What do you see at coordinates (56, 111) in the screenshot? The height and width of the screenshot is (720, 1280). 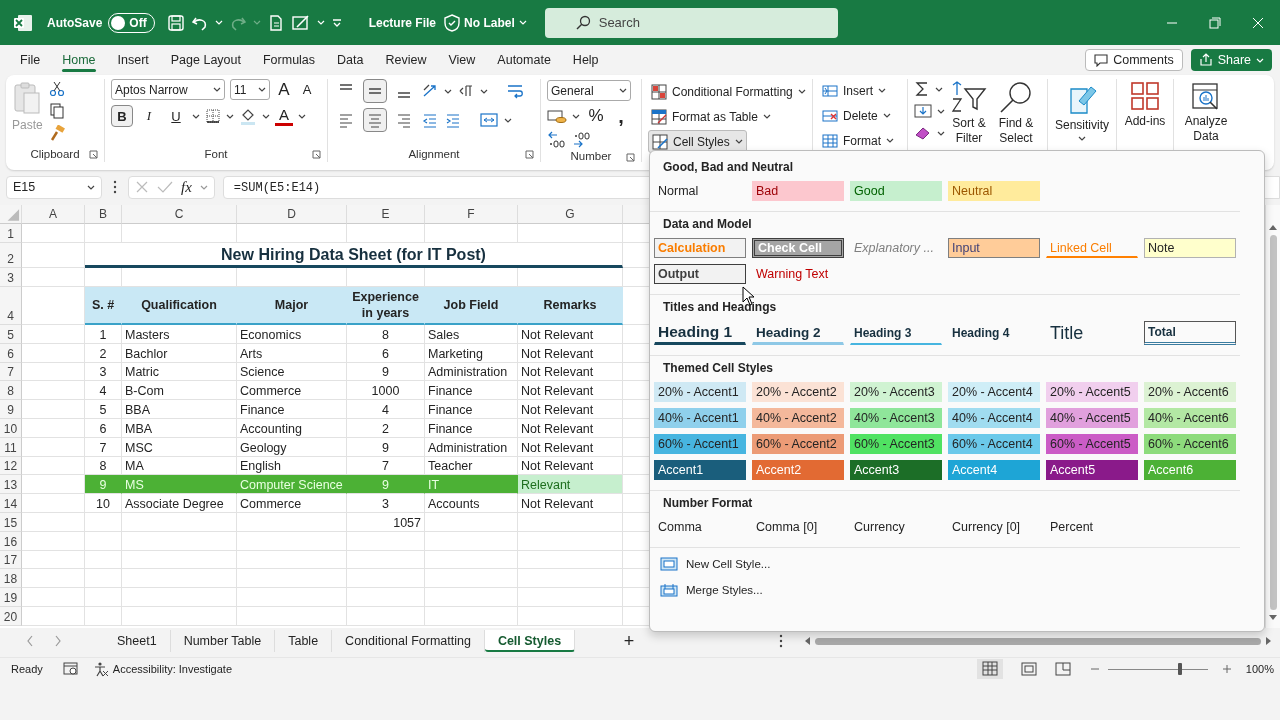 I see `copy-icon` at bounding box center [56, 111].